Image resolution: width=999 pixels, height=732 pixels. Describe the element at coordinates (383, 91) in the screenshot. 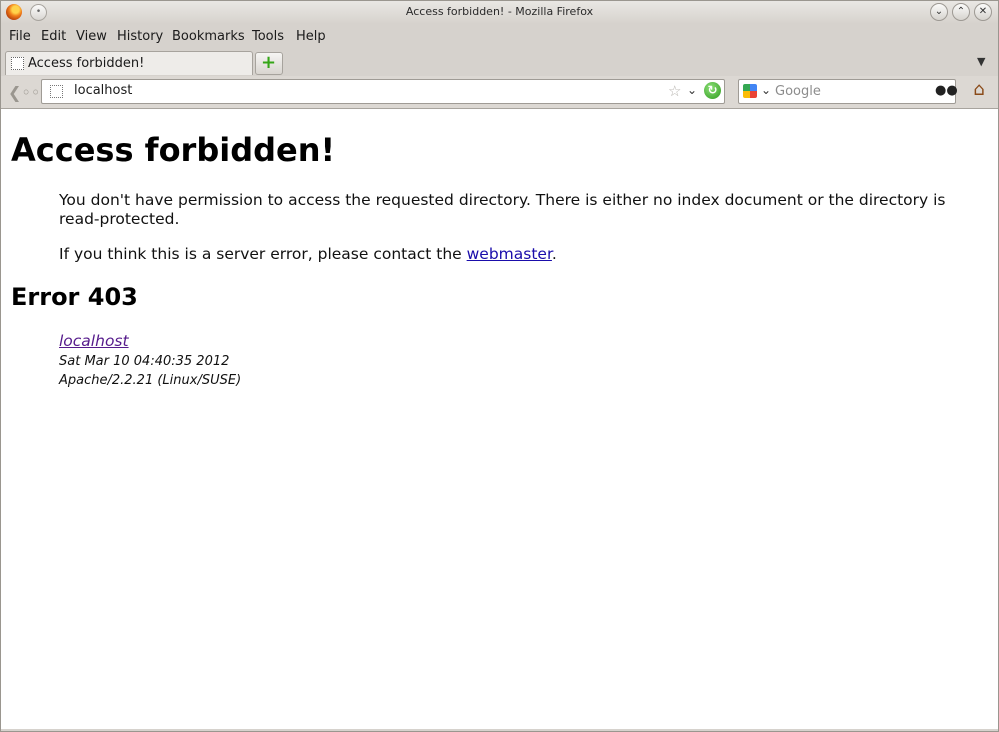

I see `url-bar: localhost ☆ ⌄ ↻` at that location.